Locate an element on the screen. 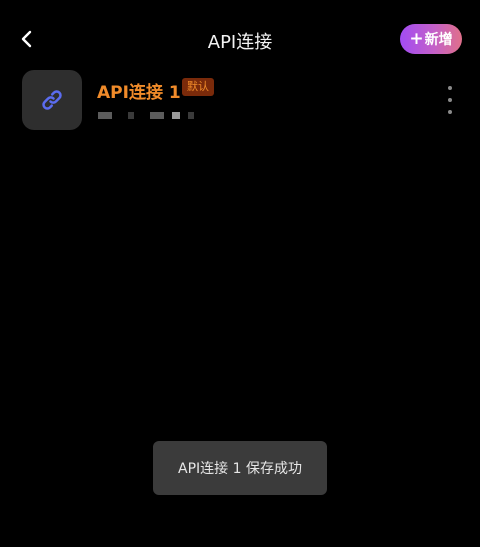 This screenshot has height=547, width=480. default-badge: 默认 is located at coordinates (198, 87).